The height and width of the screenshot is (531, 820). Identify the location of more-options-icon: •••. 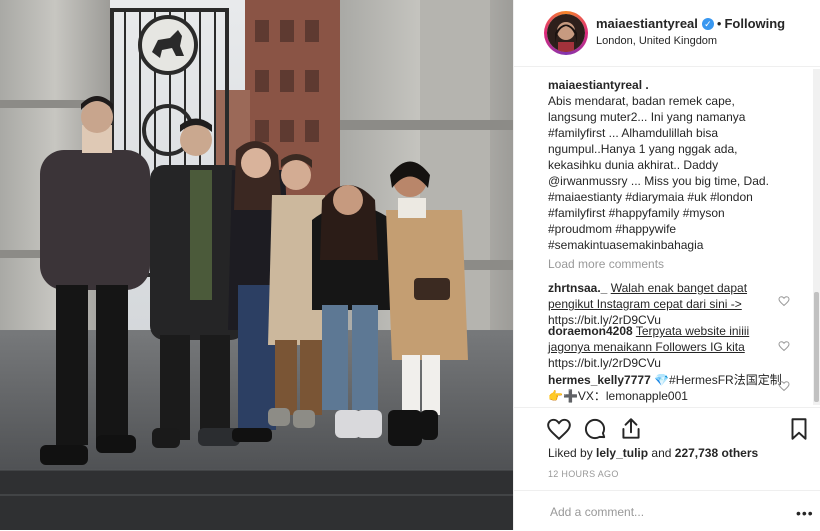
(805, 513).